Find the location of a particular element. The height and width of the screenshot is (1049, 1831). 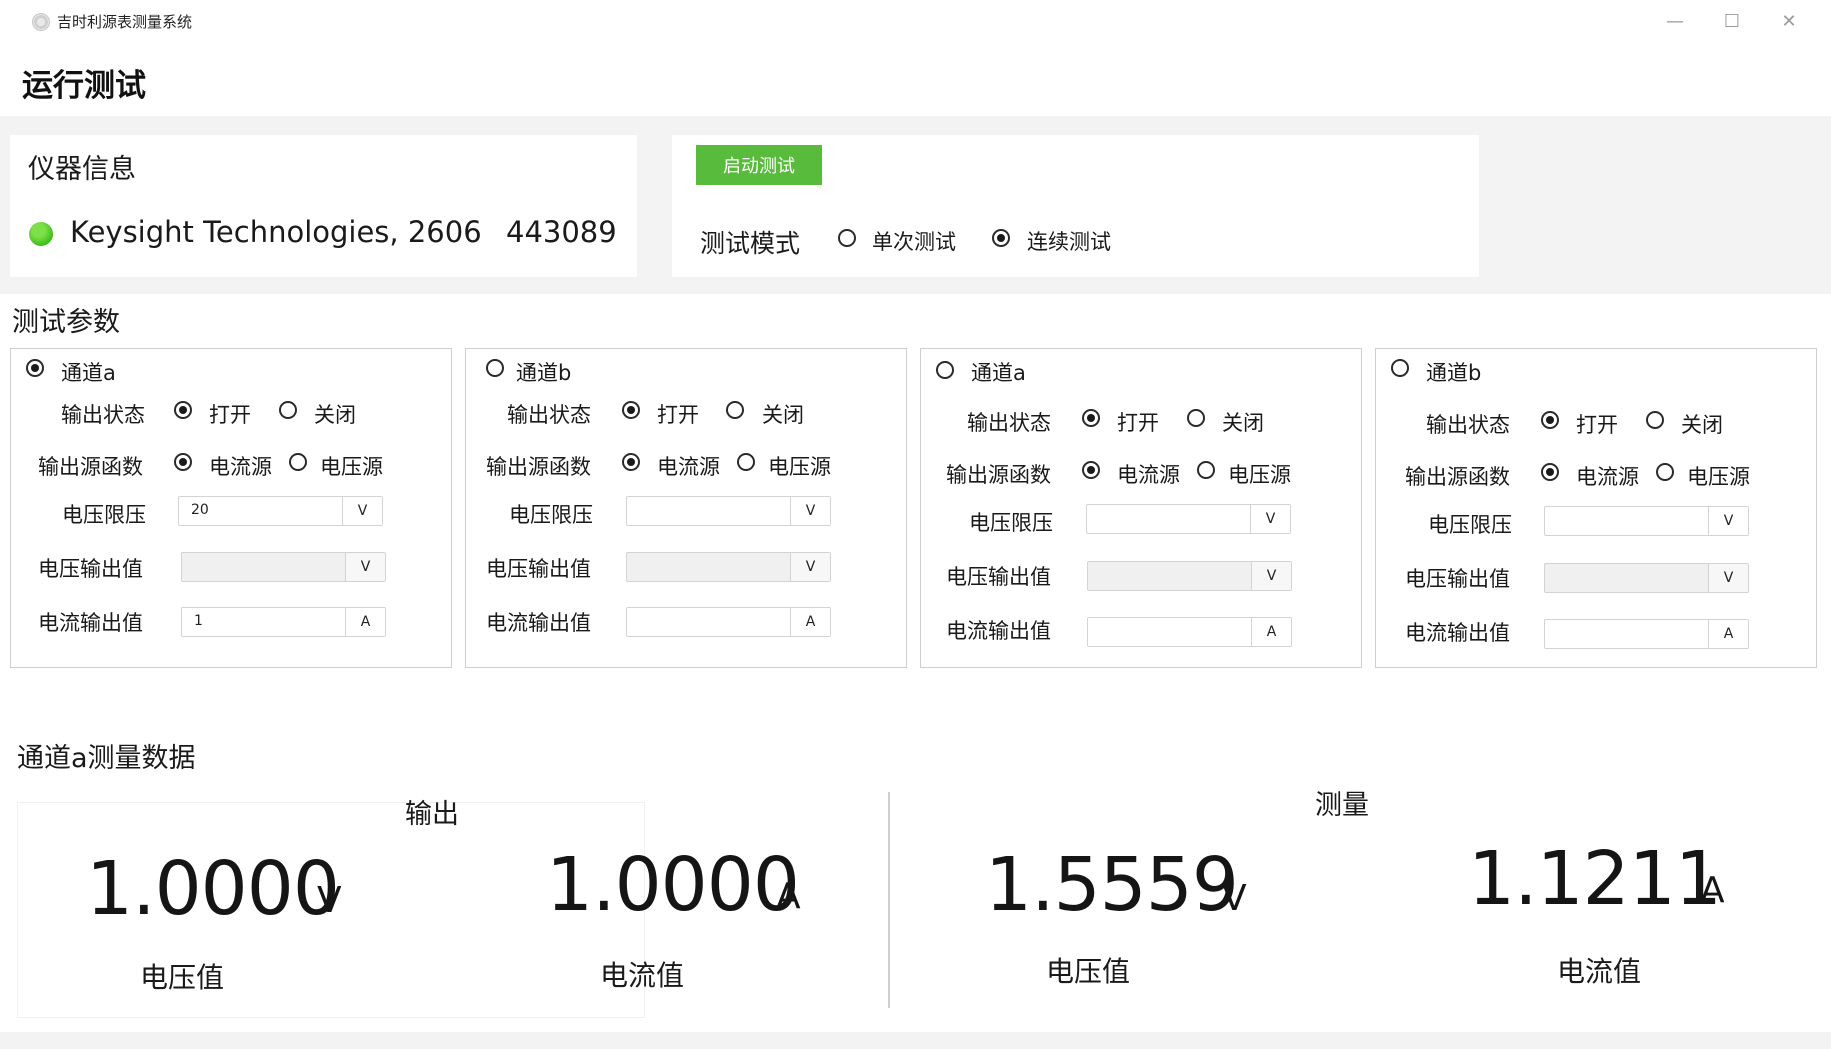

mode-continuous-radio is located at coordinates (1001, 238).